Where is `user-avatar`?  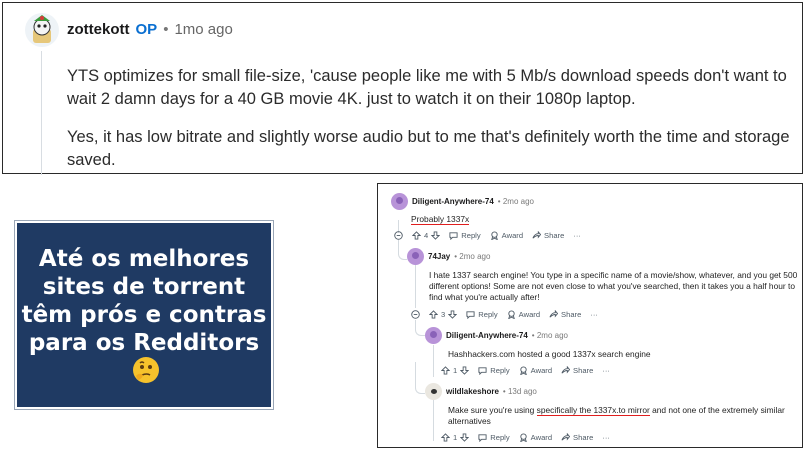 user-avatar is located at coordinates (42, 30).